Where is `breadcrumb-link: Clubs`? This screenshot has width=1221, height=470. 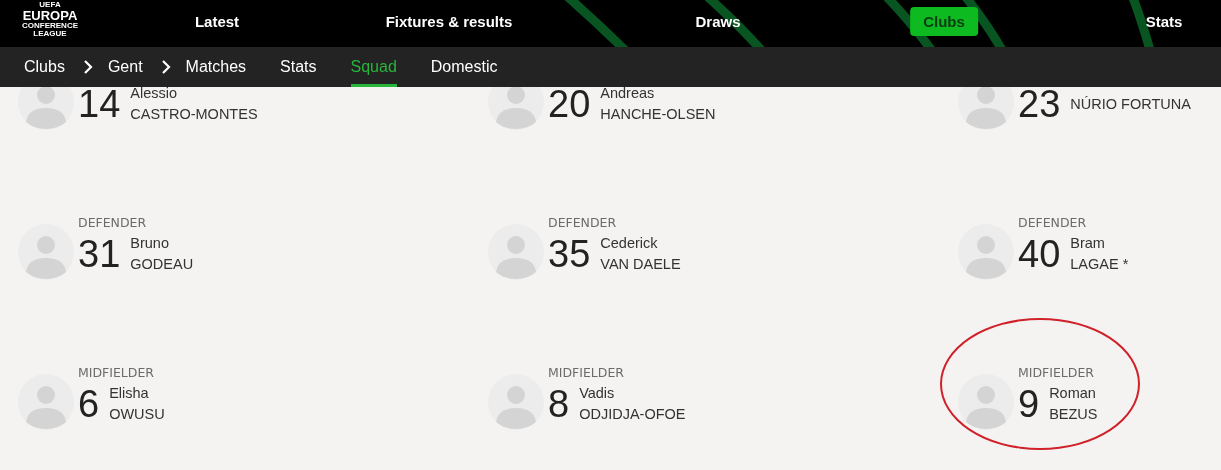 breadcrumb-link: Clubs is located at coordinates (44, 67).